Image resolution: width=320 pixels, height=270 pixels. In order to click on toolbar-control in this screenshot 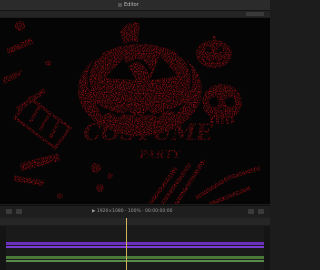, I will do `click(255, 14)`.